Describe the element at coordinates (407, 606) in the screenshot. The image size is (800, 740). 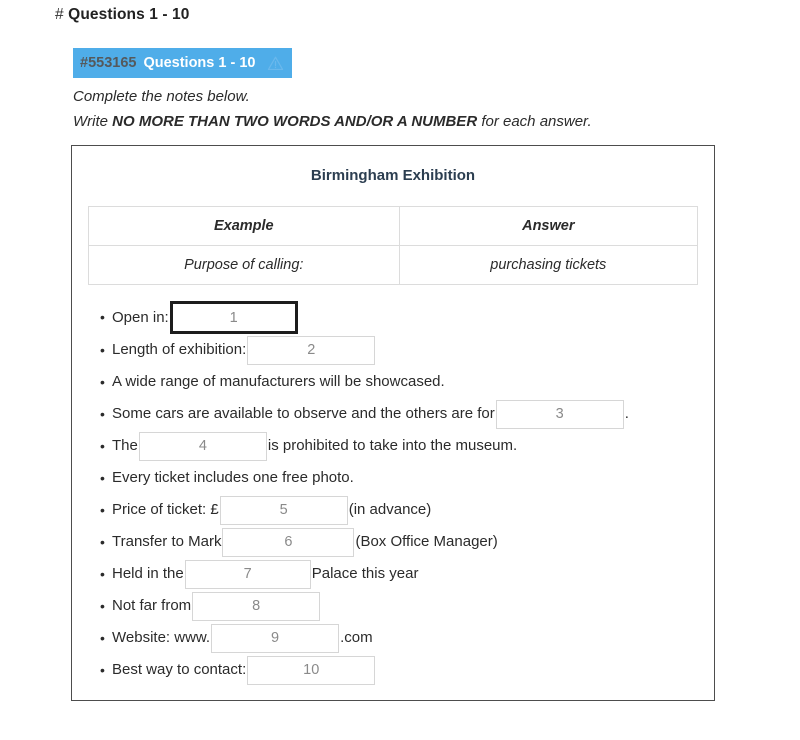
I see `list-item: Not far from` at that location.